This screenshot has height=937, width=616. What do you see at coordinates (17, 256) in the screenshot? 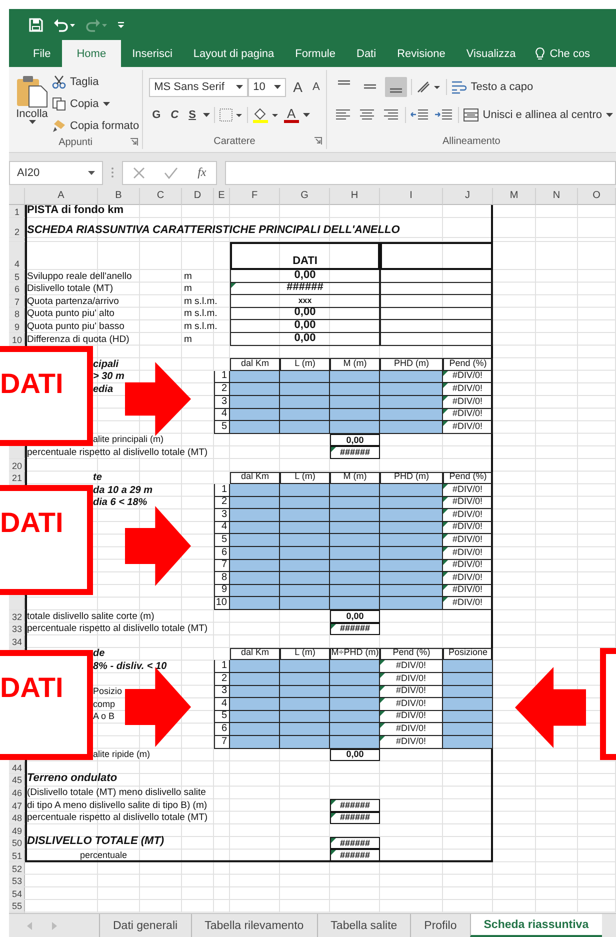
I see `row-header: 4` at bounding box center [17, 256].